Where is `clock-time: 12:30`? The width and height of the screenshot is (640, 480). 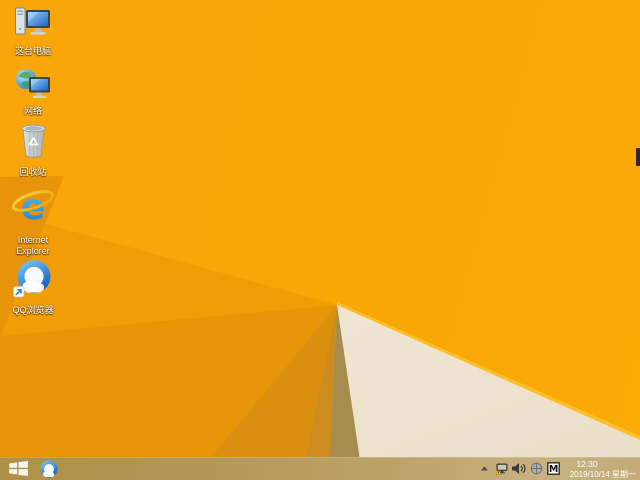 clock-time: 12:30 is located at coordinates (587, 464).